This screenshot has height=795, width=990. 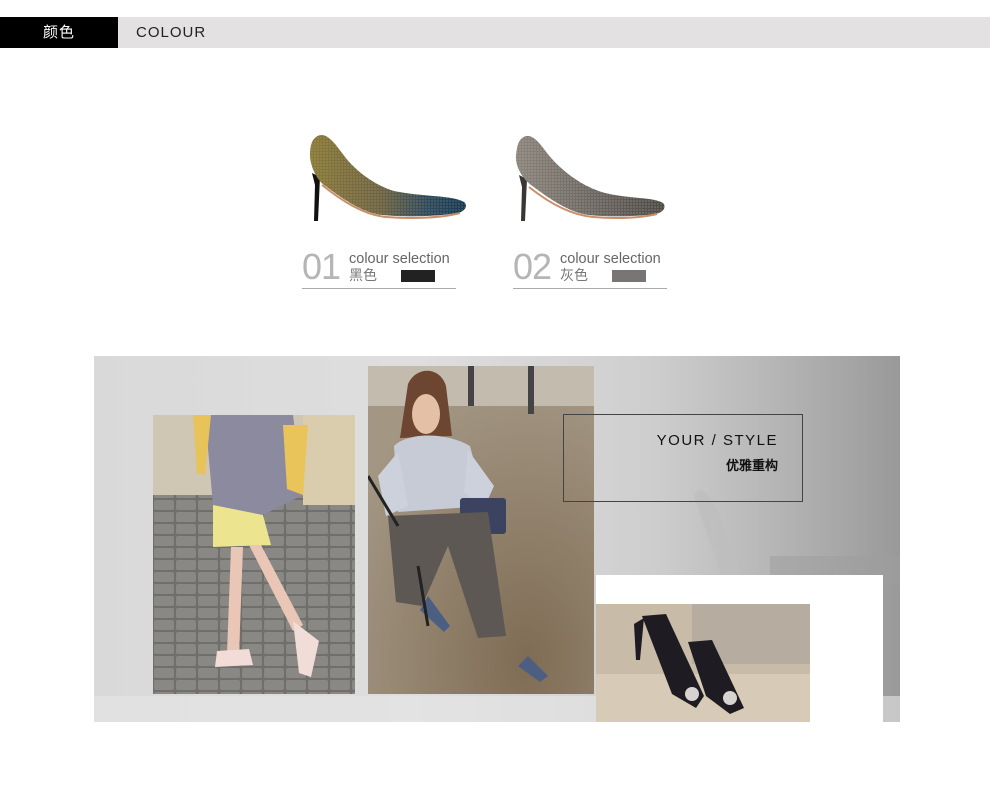 What do you see at coordinates (717, 440) in the screenshot?
I see `style-title-en: YOUR / STYLE` at bounding box center [717, 440].